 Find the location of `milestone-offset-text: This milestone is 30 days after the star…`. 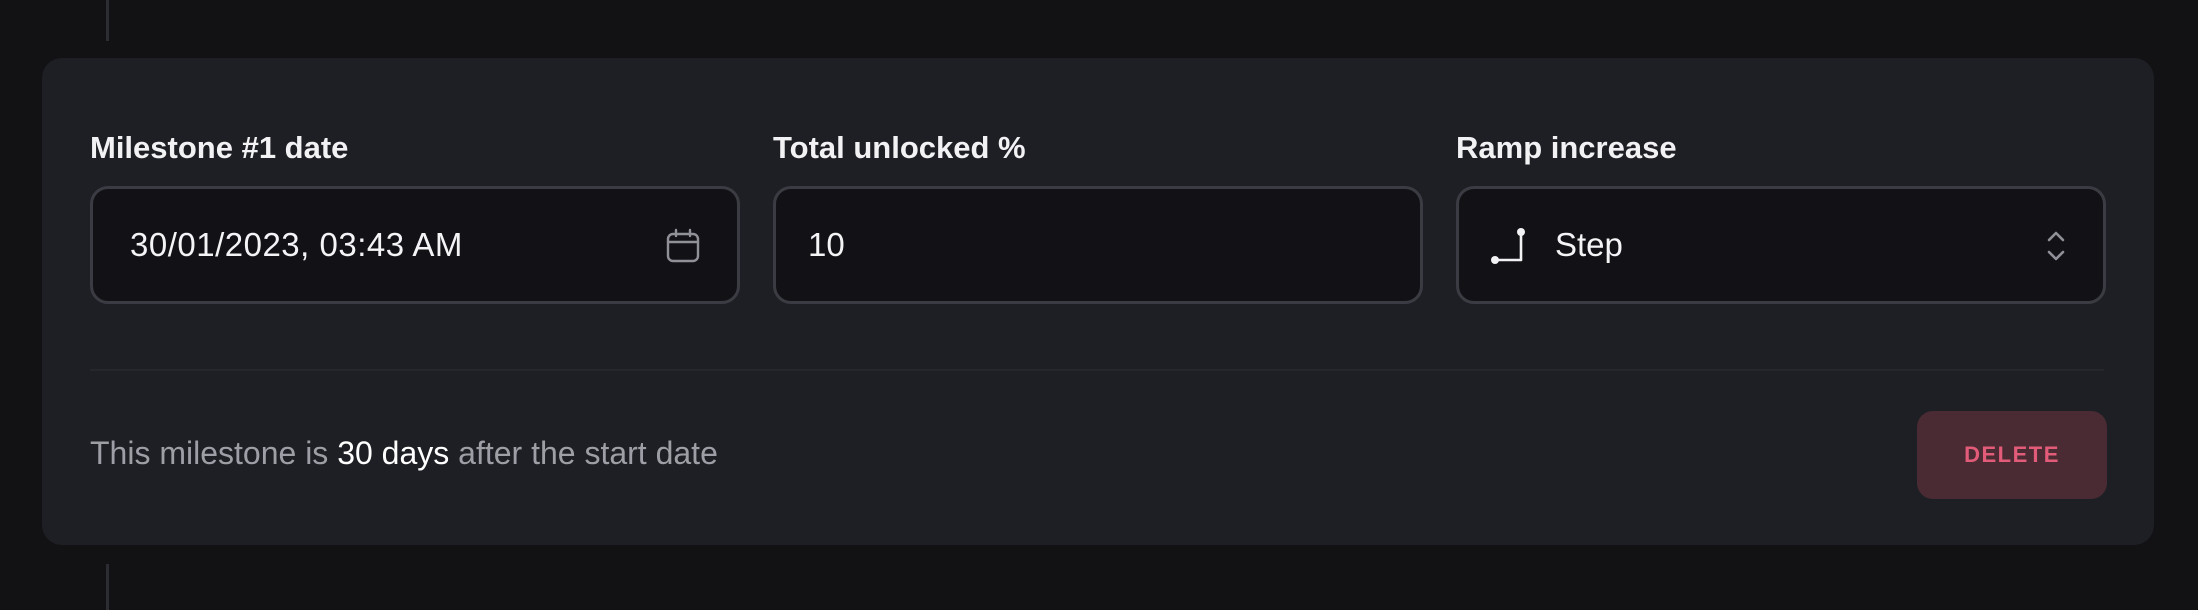

milestone-offset-text: This milestone is 30 days after the star… is located at coordinates (404, 453).